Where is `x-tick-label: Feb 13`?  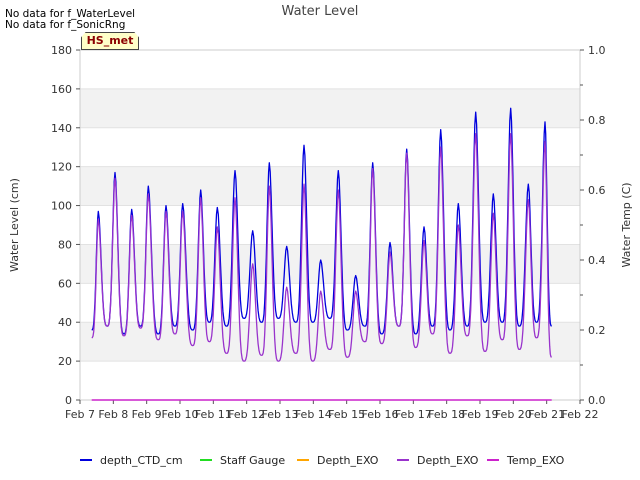
x-tick-label: Feb 13 is located at coordinates (280, 414).